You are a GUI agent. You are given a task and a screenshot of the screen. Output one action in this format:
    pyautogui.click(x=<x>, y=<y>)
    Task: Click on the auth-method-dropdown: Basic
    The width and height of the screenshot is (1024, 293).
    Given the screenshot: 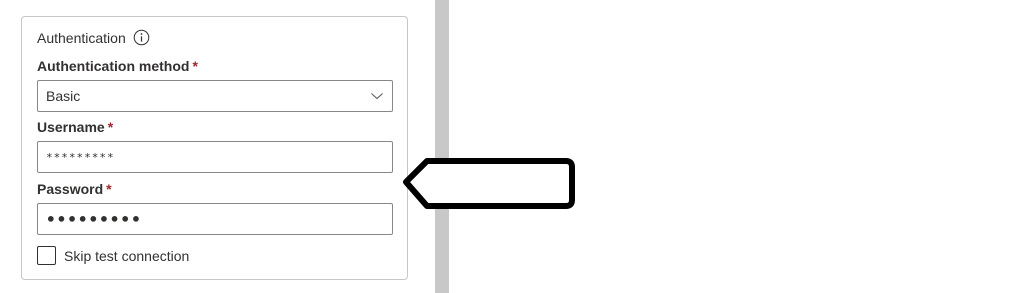 What is the action you would take?
    pyautogui.click(x=215, y=96)
    